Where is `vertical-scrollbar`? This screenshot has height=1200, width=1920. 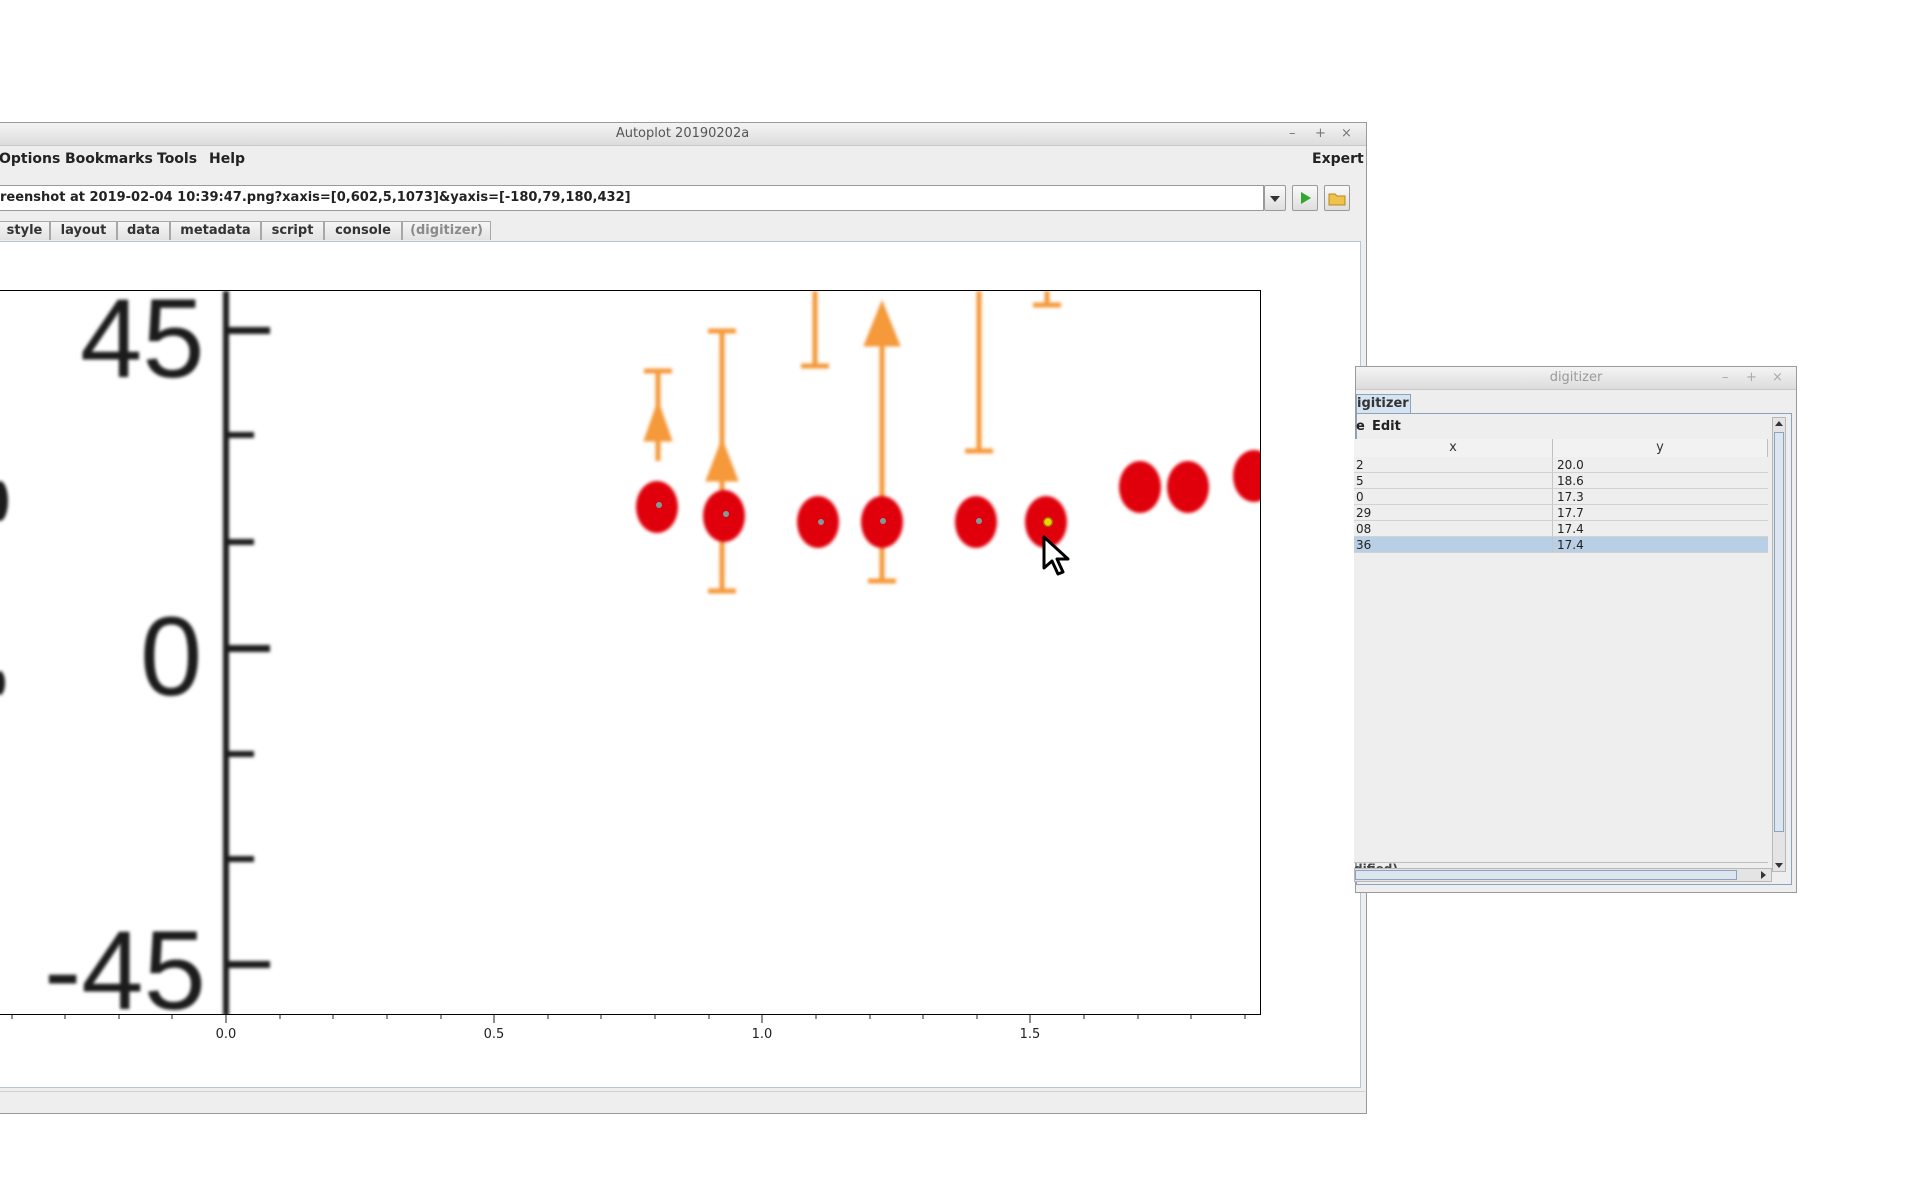 vertical-scrollbar is located at coordinates (1779, 644).